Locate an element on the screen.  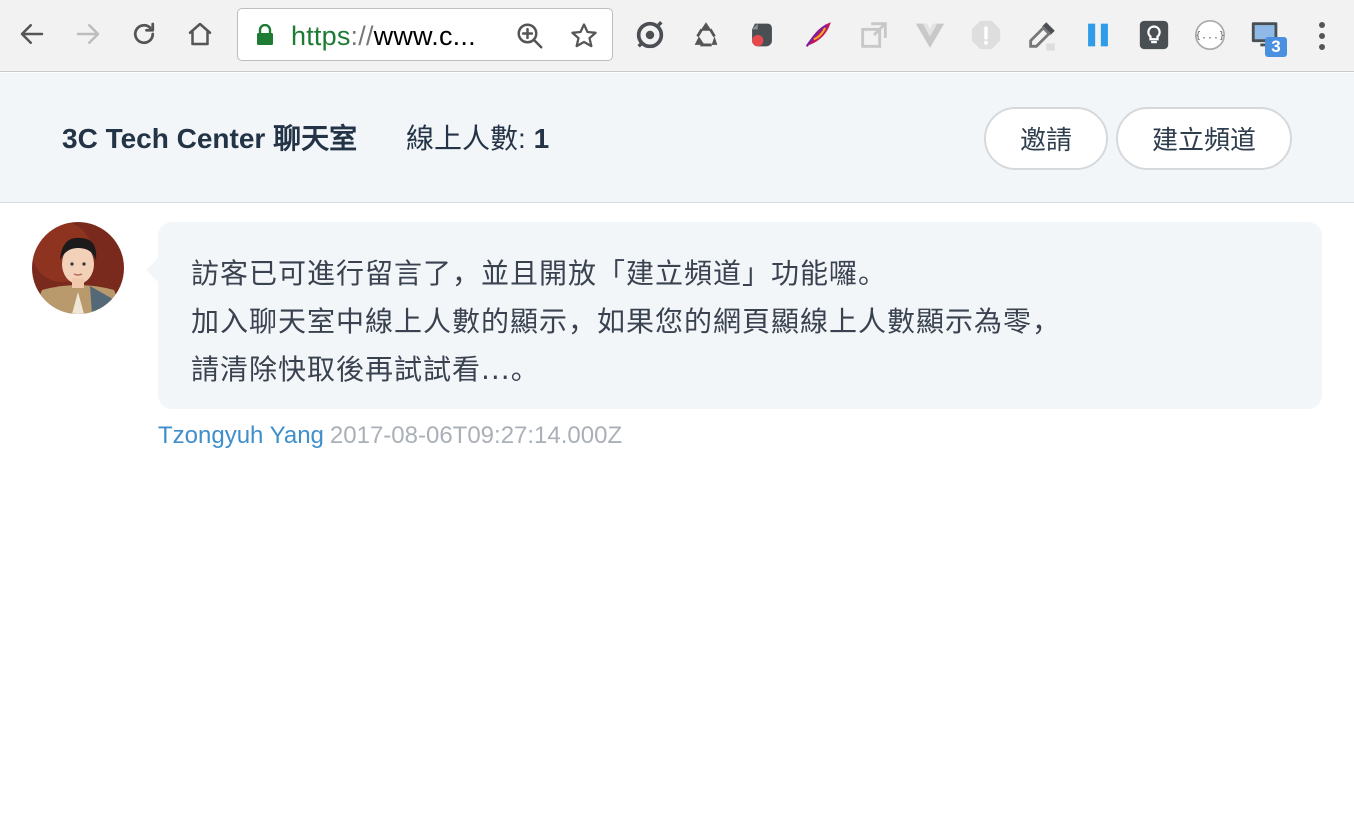
invite-button: 邀請 is located at coordinates (1046, 138).